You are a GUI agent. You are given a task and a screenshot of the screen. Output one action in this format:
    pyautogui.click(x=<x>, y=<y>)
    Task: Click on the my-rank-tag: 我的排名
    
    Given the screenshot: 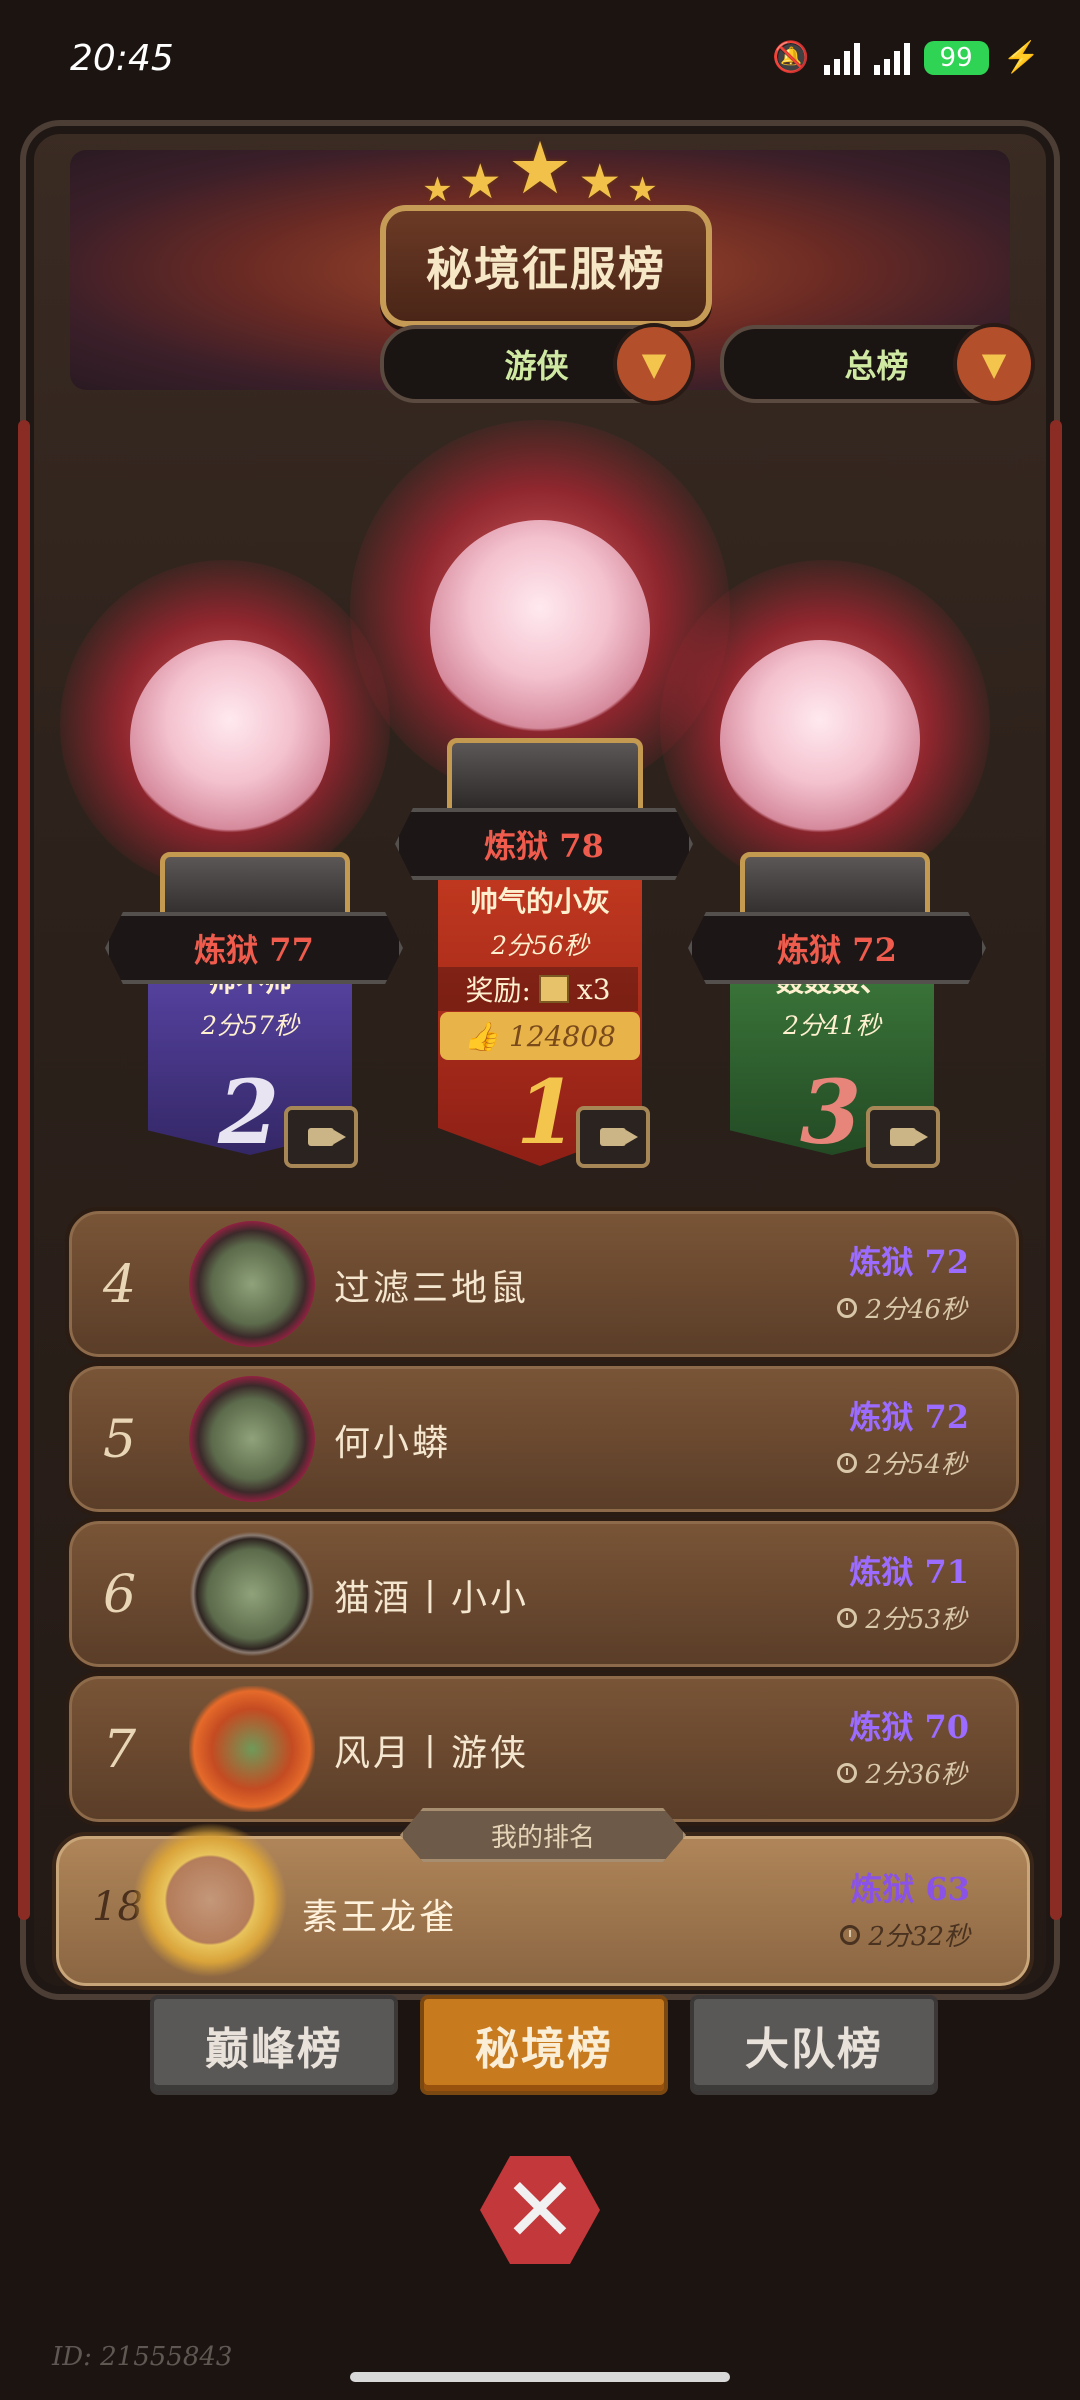 What is the action you would take?
    pyautogui.click(x=543, y=1835)
    